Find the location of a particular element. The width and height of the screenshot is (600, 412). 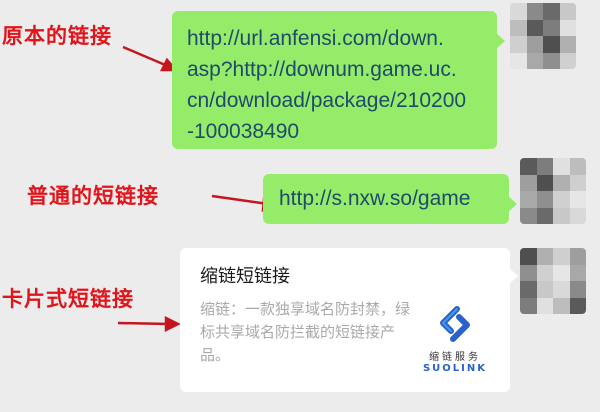

message-bubble-short-link: http://s.nxw.so/game is located at coordinates (390, 199).